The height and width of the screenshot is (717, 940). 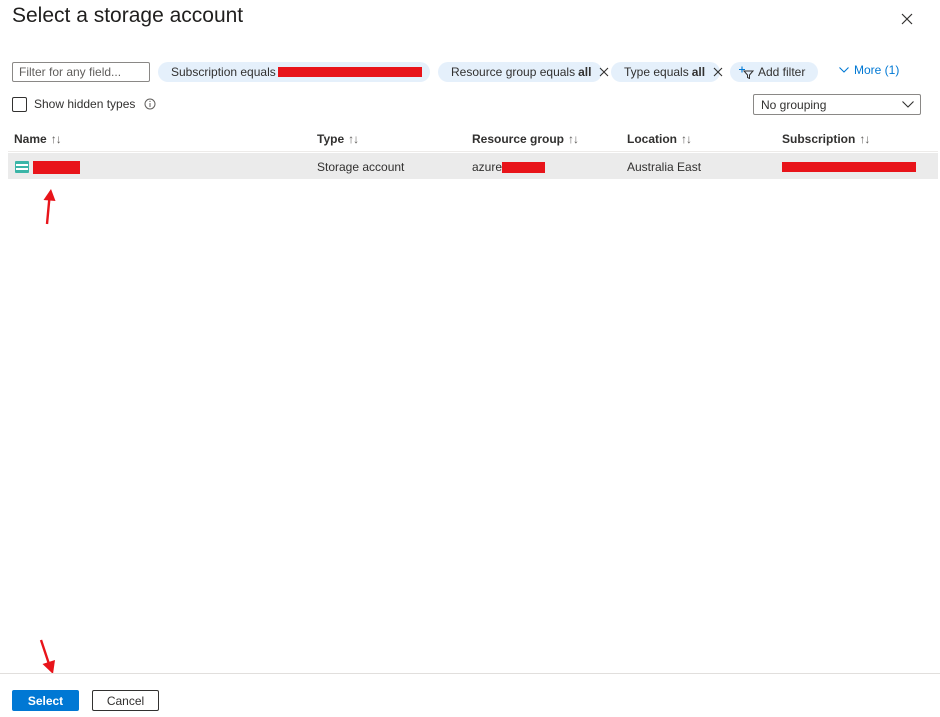 I want to click on show-hidden-label: Show hidden types, so click(x=85, y=104).